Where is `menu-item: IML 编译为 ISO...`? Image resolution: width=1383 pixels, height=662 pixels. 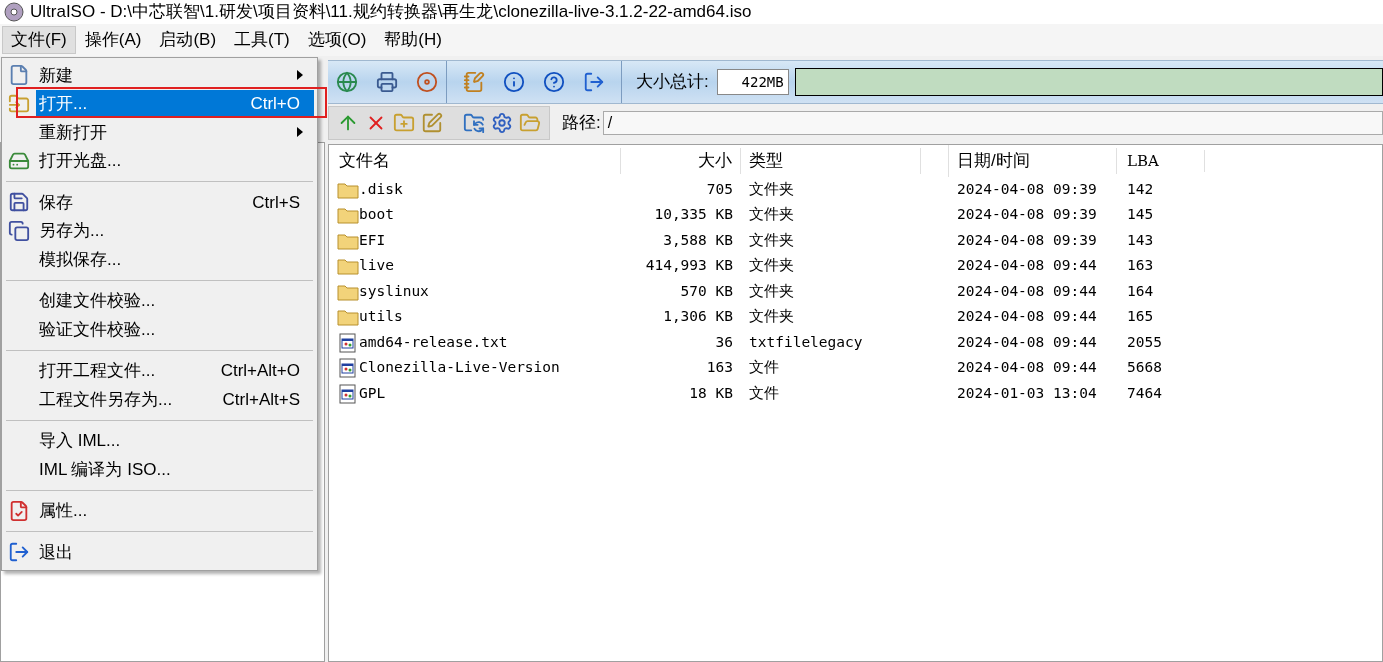
menu-item: IML 编译为 ISO... is located at coordinates (175, 469).